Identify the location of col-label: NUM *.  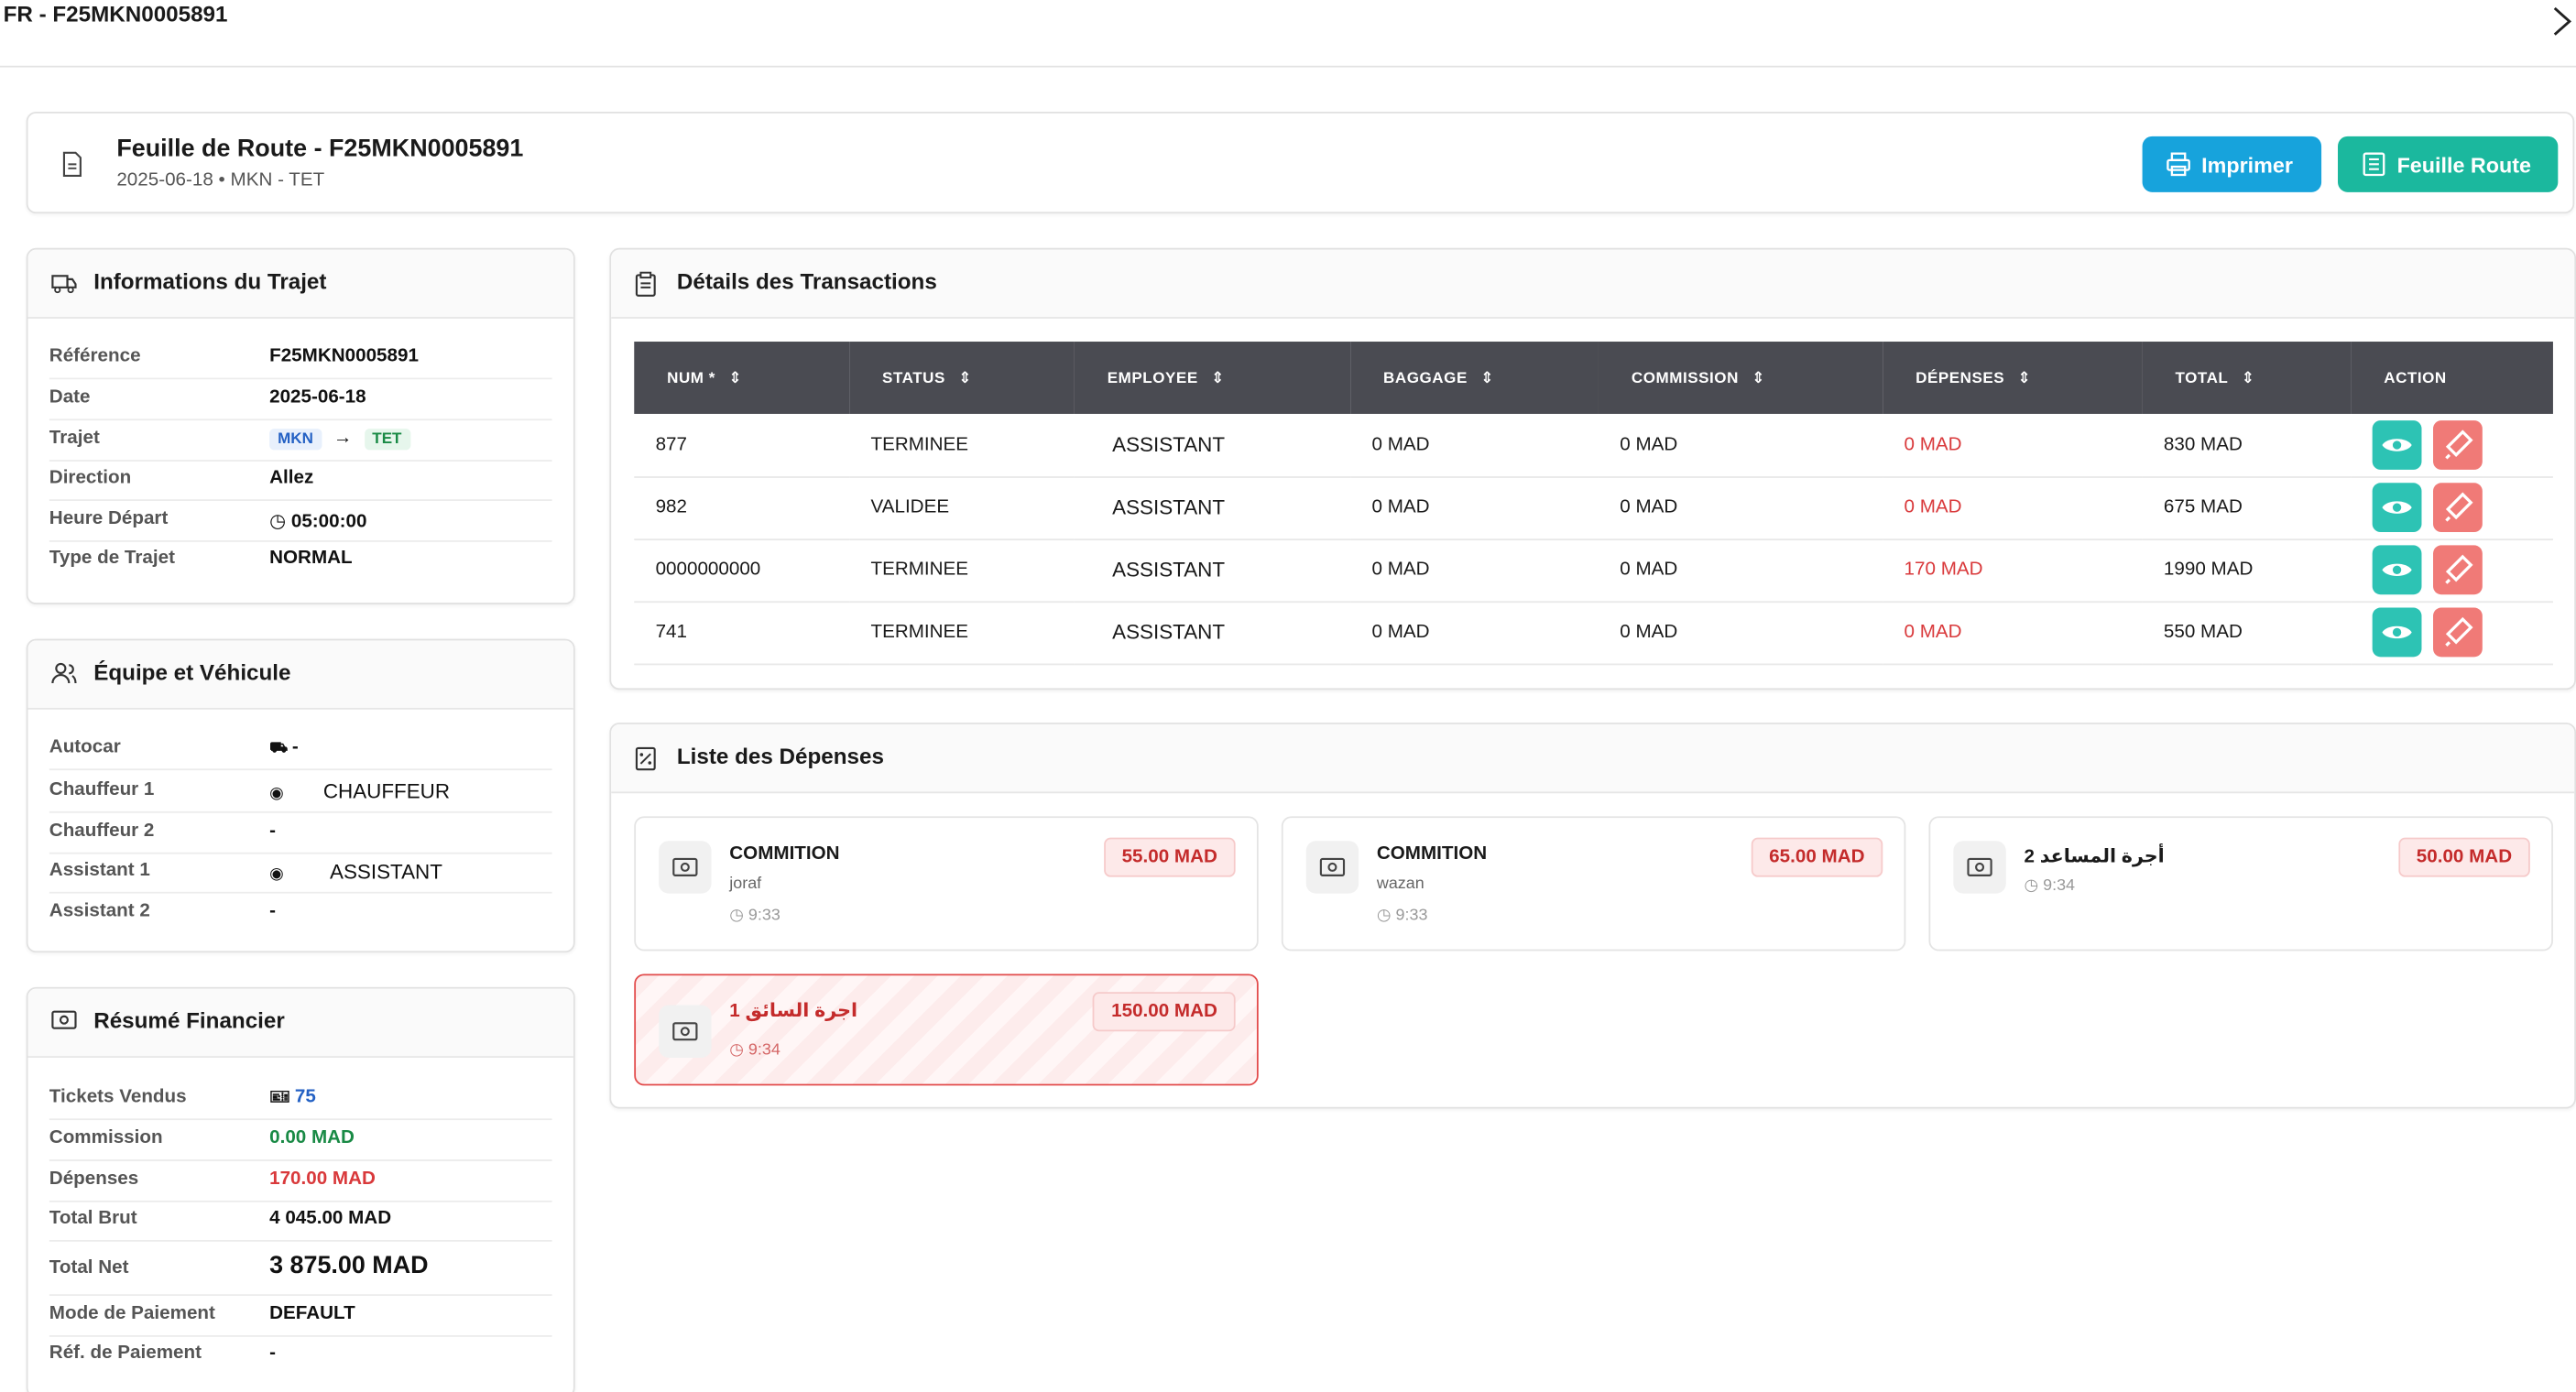
(691, 378).